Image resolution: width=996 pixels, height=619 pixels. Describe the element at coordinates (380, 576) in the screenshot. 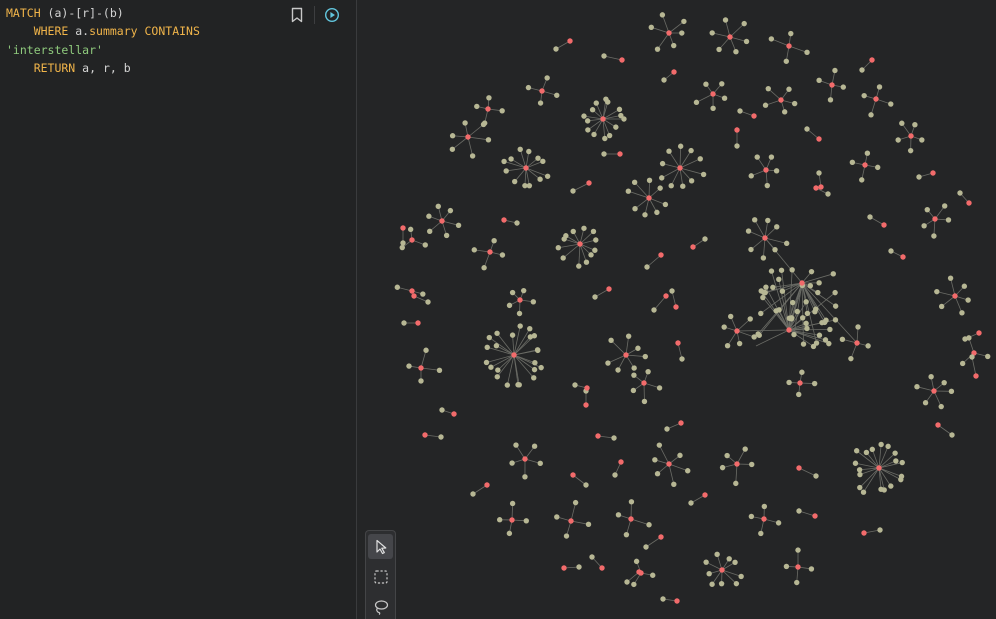

I see `box-select-tool-button` at that location.